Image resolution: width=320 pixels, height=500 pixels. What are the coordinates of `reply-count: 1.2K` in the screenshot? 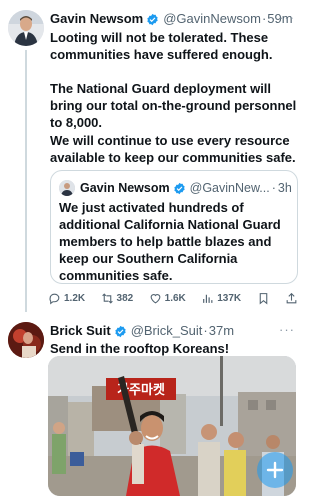 It's located at (75, 298).